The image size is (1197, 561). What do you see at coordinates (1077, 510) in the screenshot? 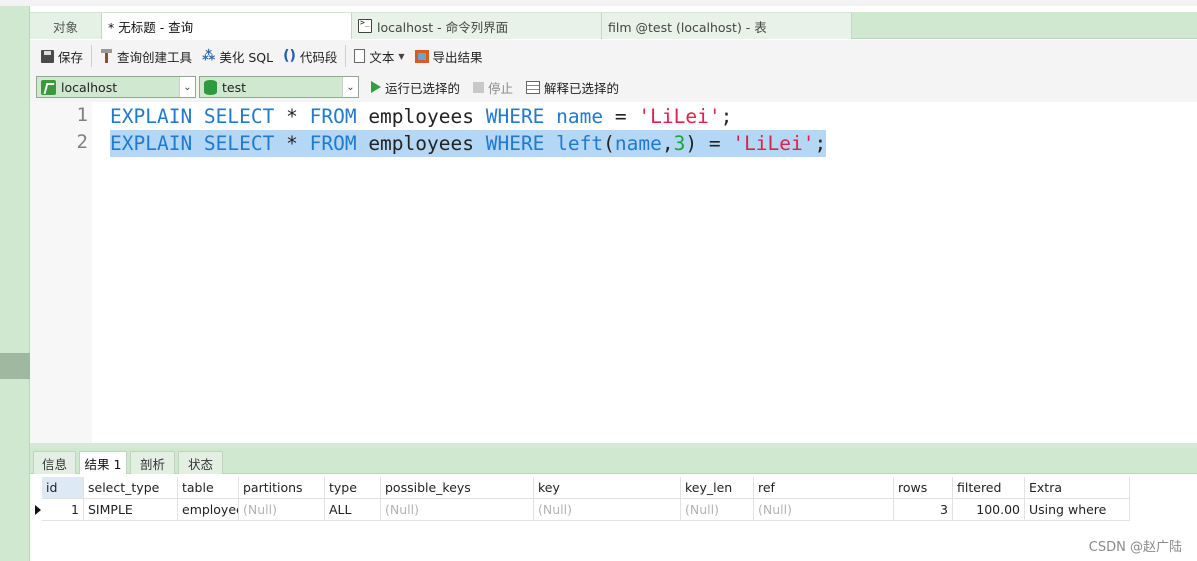
I see `table-cell: Using where` at bounding box center [1077, 510].